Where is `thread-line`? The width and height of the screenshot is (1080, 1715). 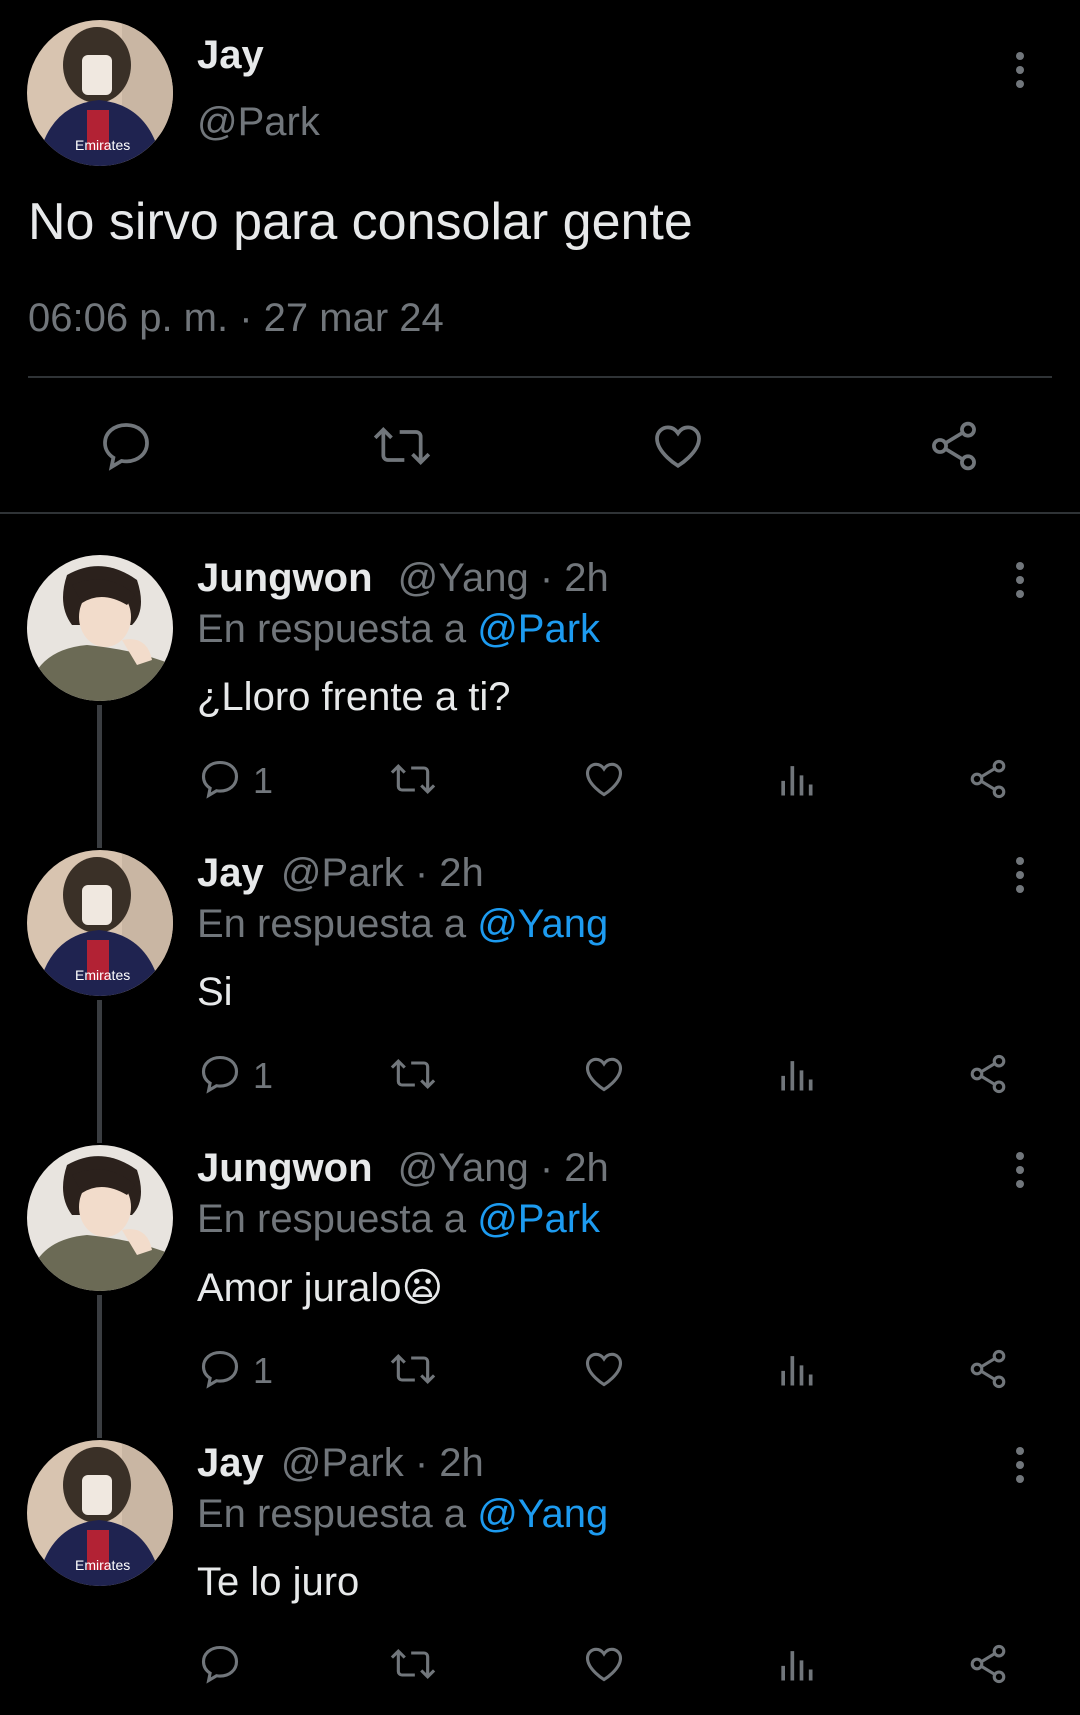
thread-line is located at coordinates (99, 1071).